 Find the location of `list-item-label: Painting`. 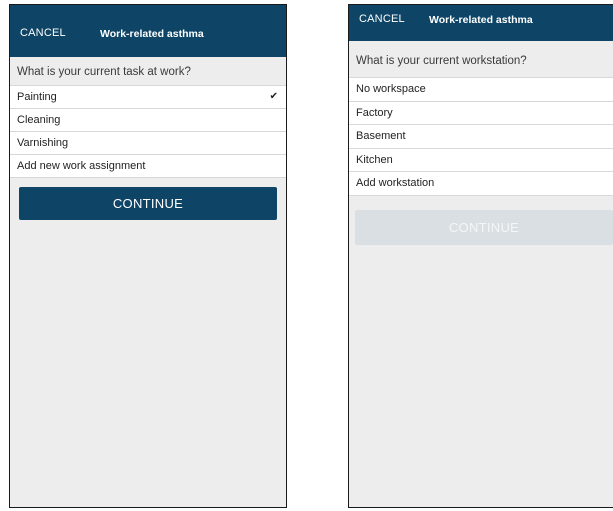

list-item-label: Painting is located at coordinates (37, 97).